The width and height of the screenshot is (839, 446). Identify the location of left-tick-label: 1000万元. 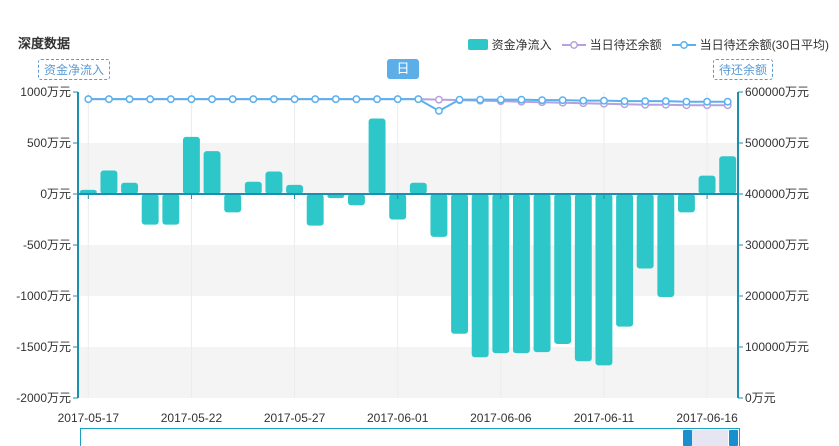
(45, 92).